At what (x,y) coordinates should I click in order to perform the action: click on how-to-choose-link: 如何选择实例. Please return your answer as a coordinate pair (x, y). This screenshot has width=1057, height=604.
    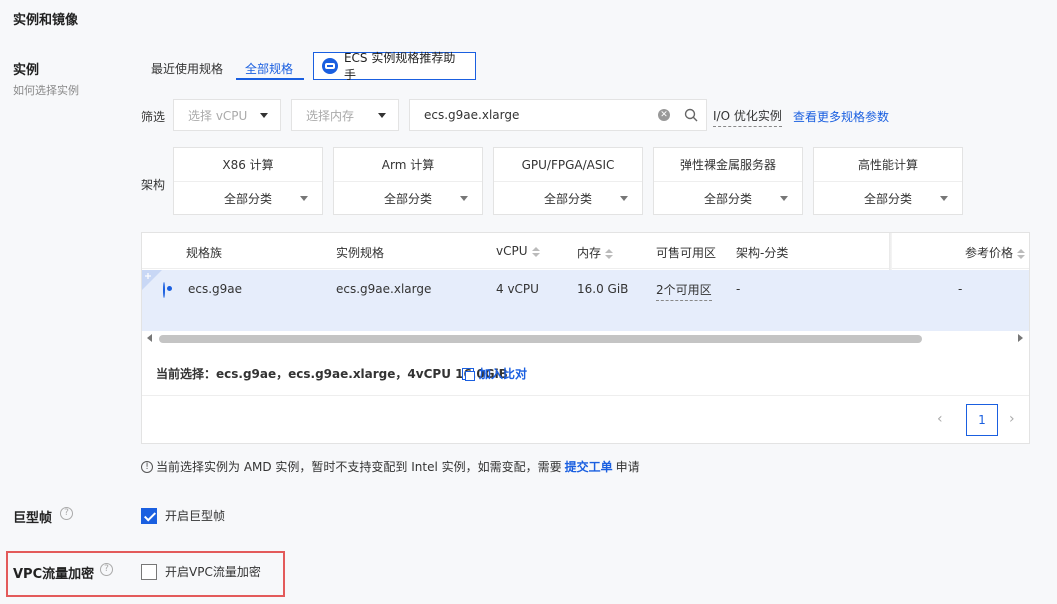
    Looking at the image, I should click on (46, 90).